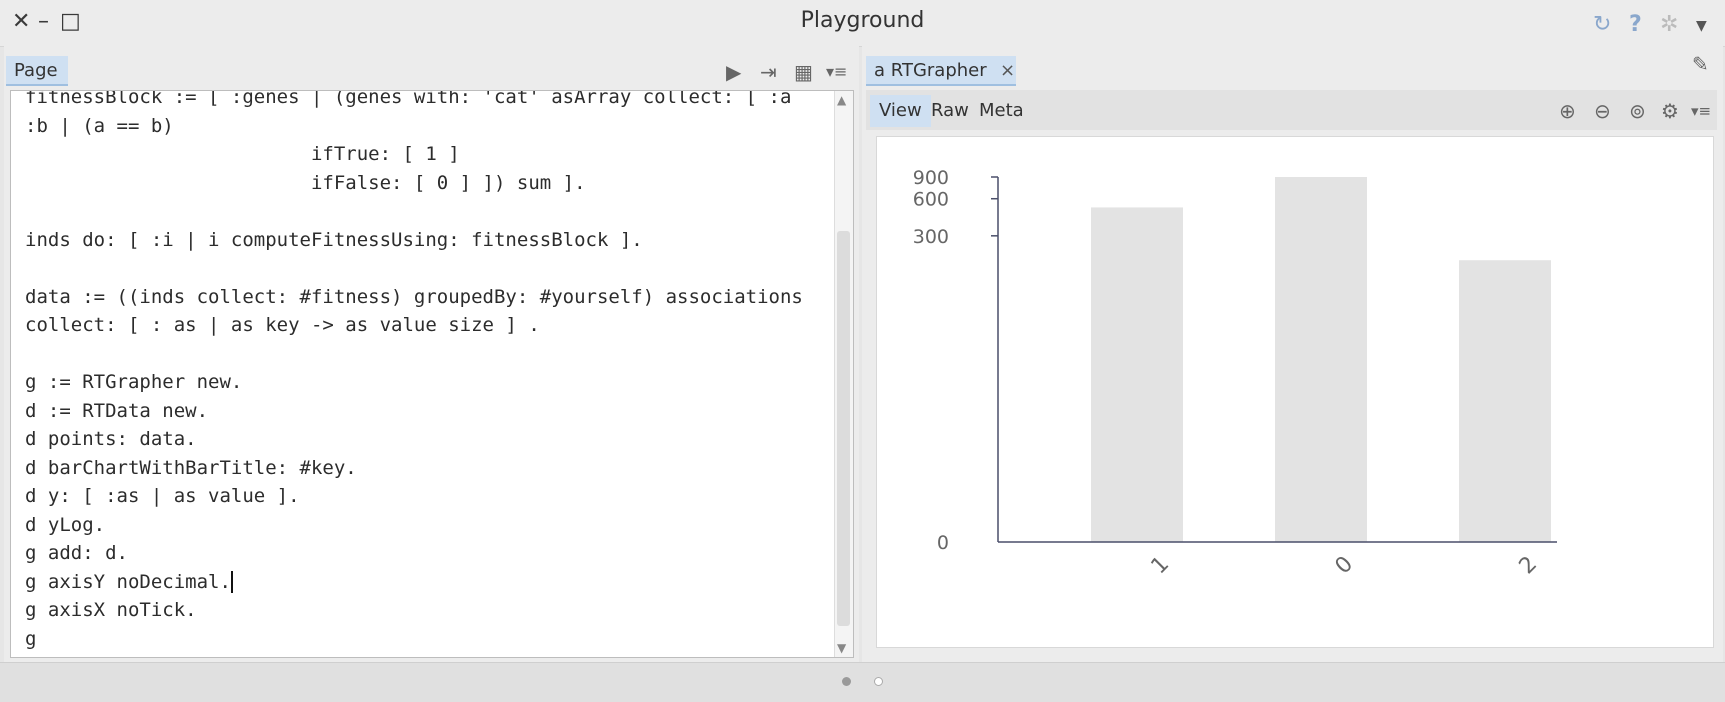 This screenshot has height=702, width=1725. What do you see at coordinates (1529, 566) in the screenshot?
I see `x-tick-label: 2` at bounding box center [1529, 566].